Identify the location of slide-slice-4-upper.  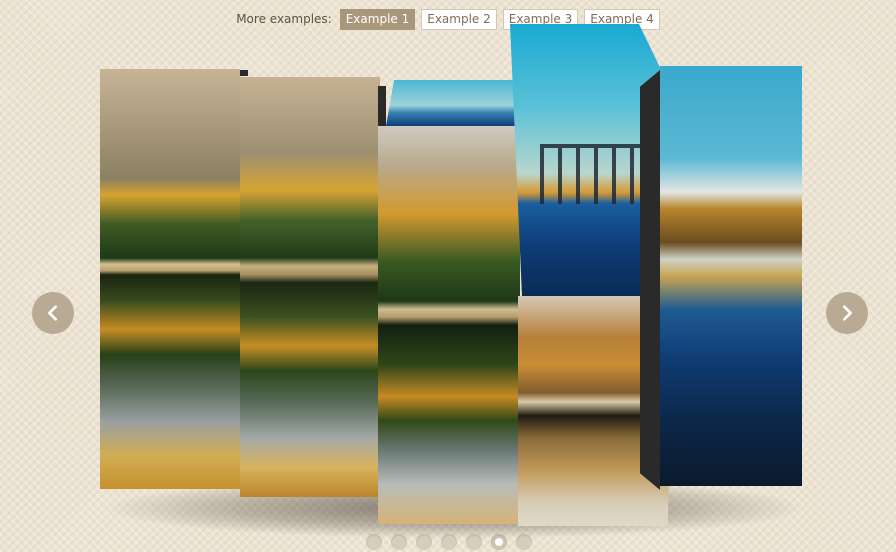
(585, 160).